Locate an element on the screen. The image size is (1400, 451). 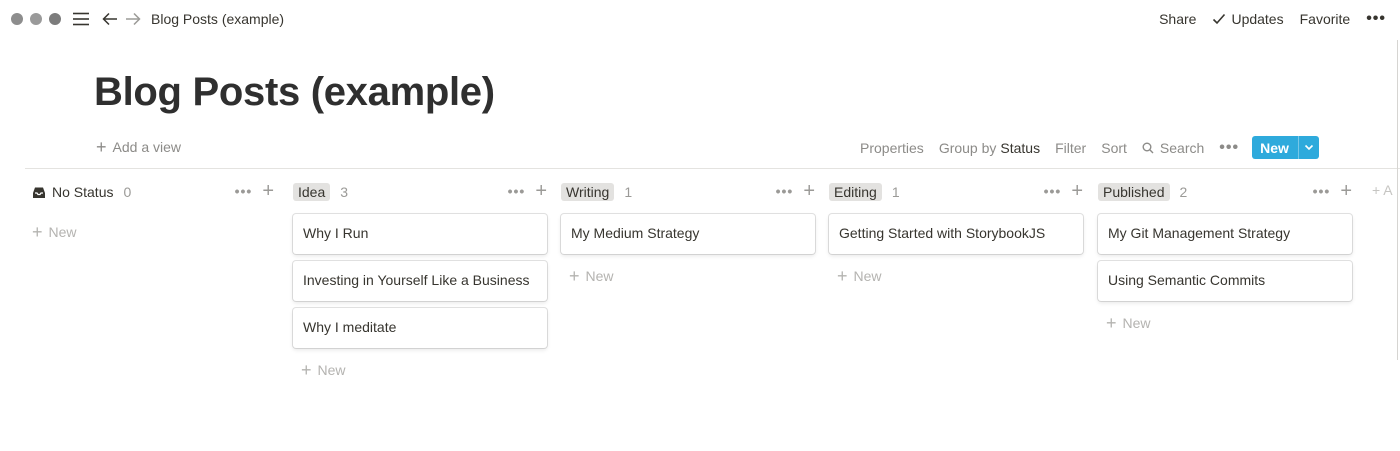
window-minimize-button is located at coordinates (36, 19).